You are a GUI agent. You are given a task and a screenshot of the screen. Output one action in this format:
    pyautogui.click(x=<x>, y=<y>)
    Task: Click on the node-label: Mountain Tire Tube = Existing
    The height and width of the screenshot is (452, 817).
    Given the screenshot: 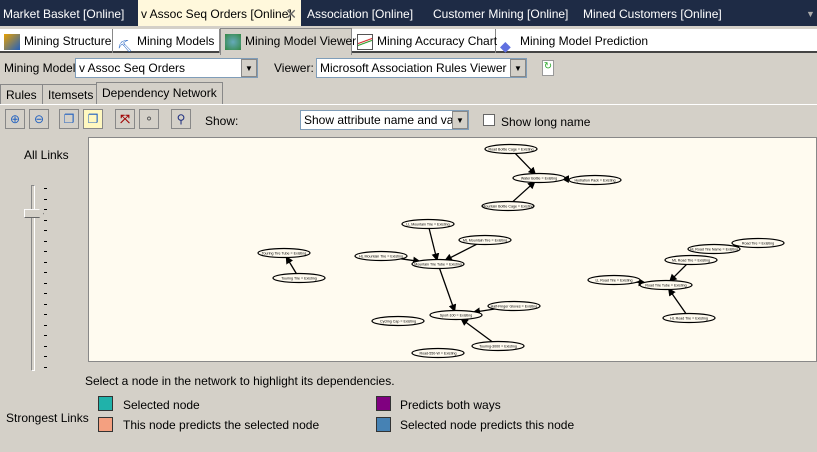 What is the action you would take?
    pyautogui.click(x=437, y=264)
    